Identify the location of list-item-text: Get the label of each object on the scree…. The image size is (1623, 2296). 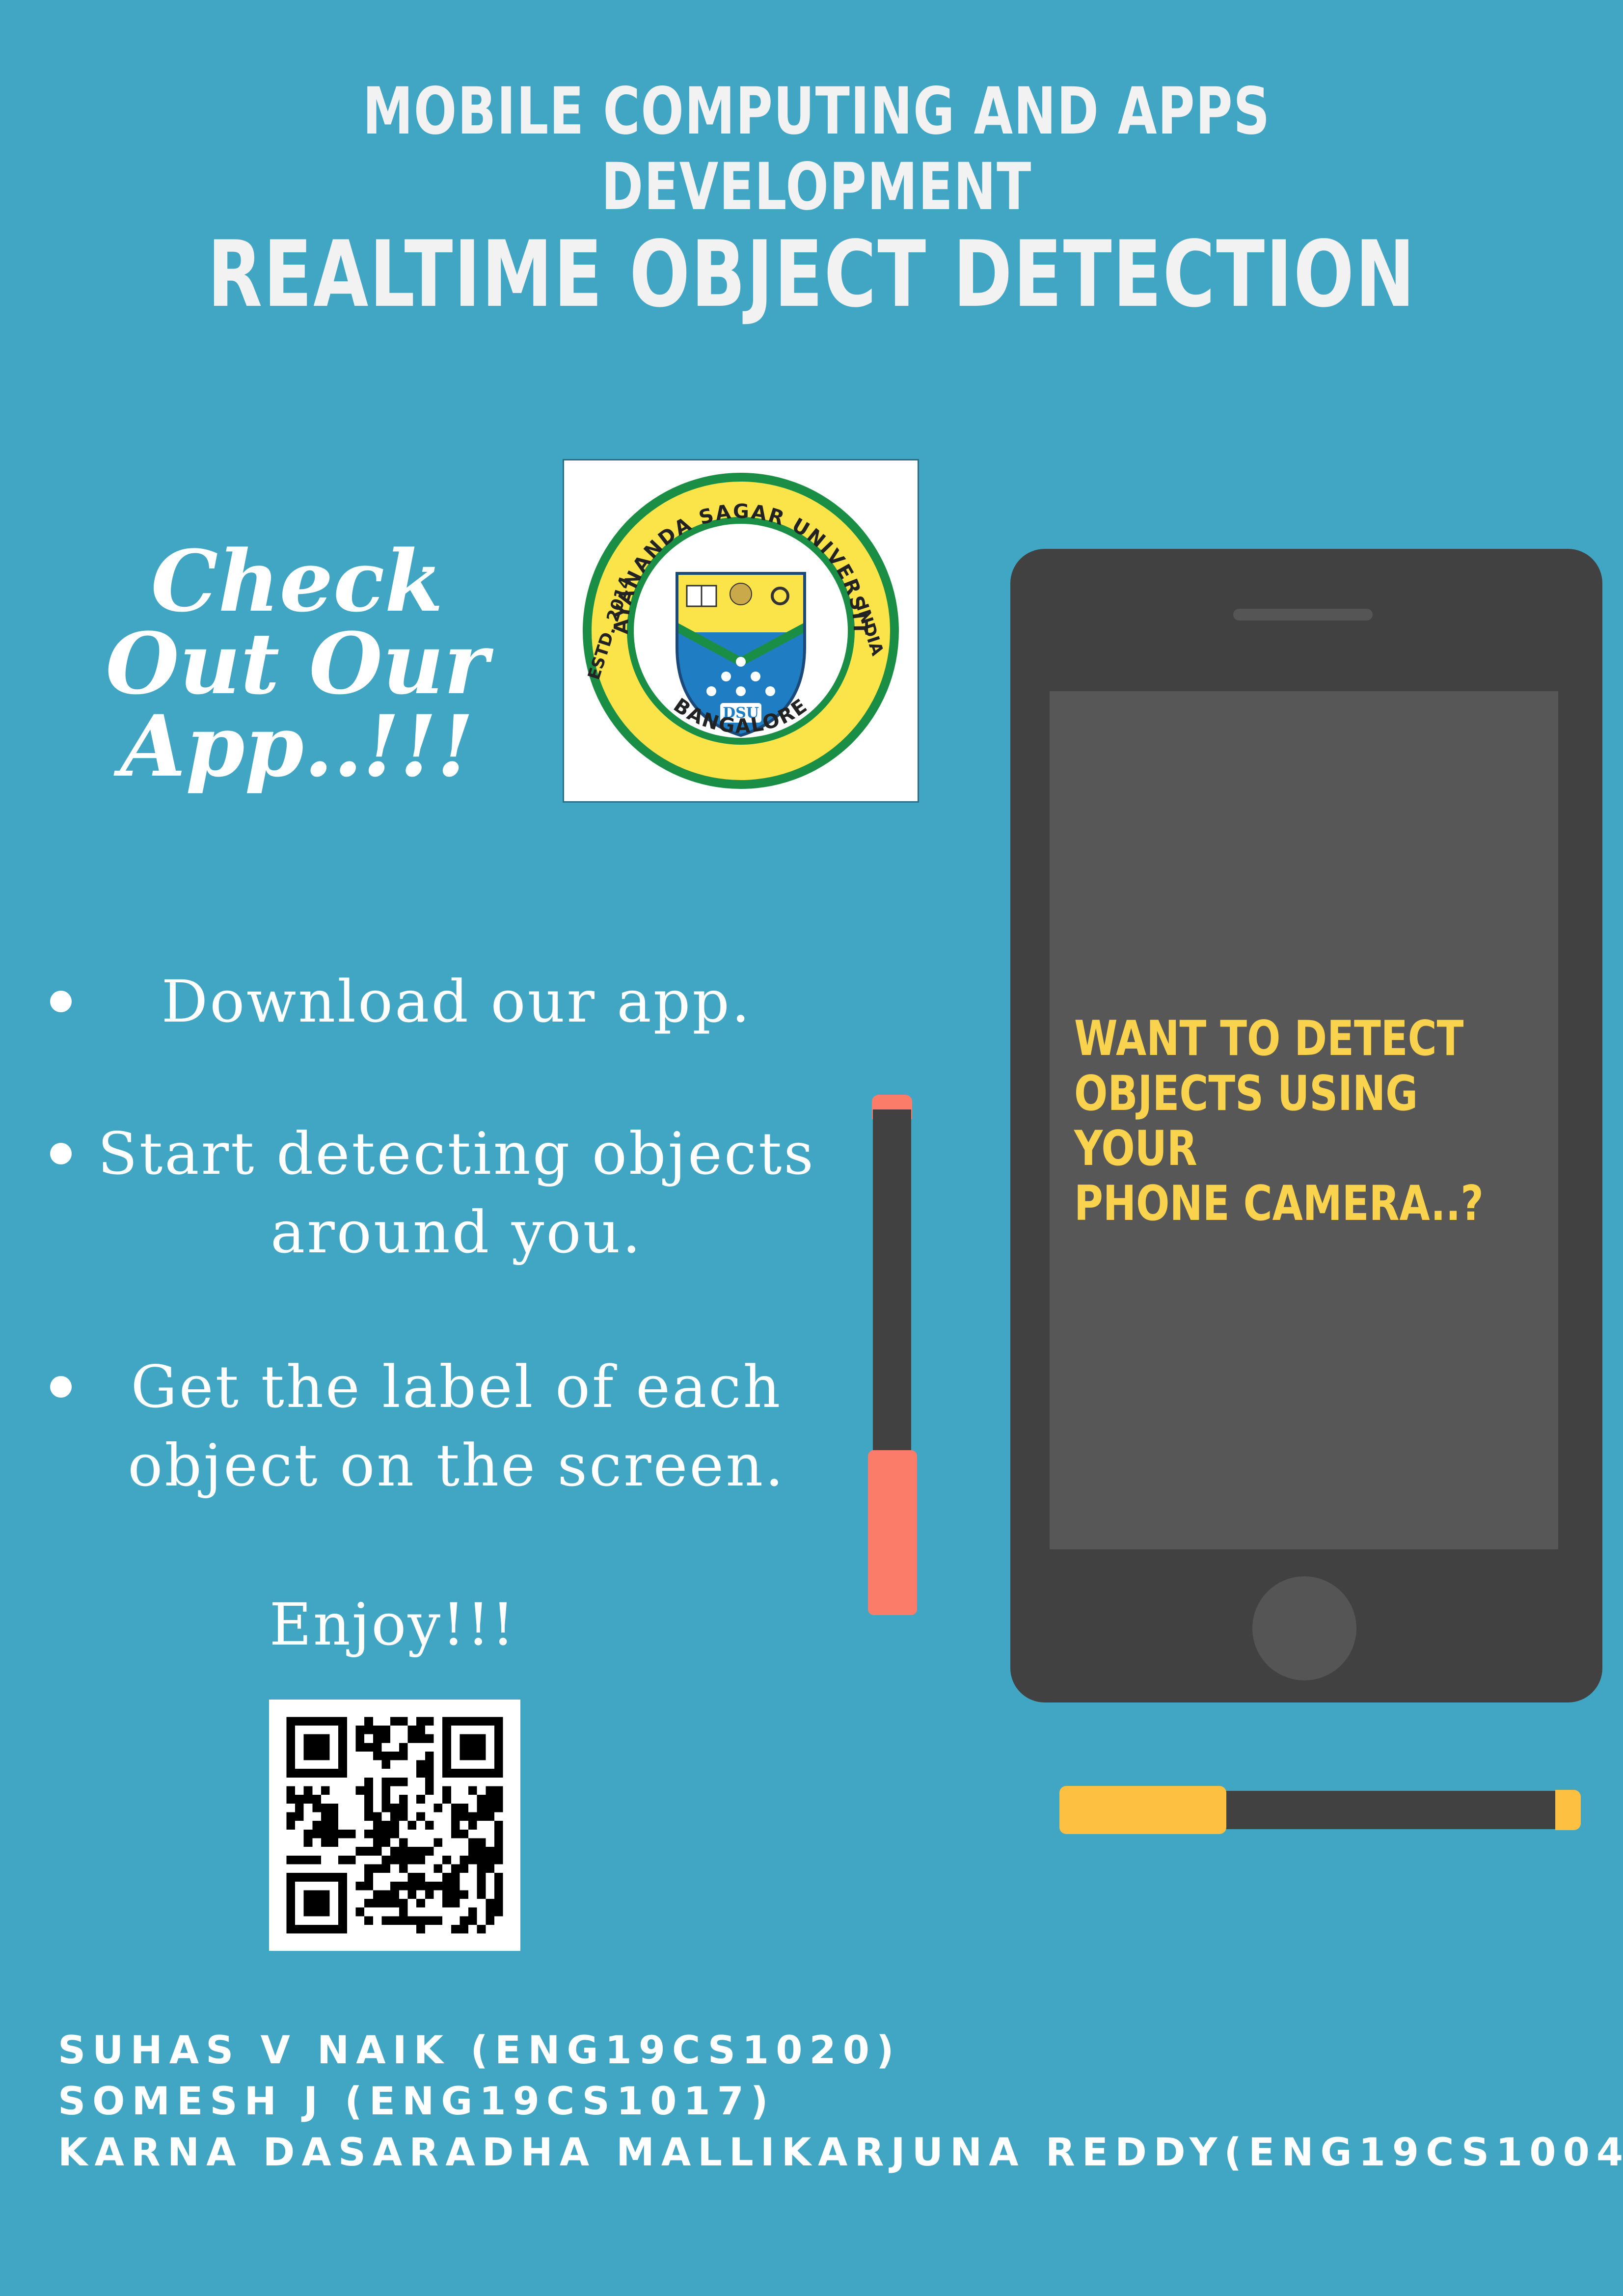
(456, 1426).